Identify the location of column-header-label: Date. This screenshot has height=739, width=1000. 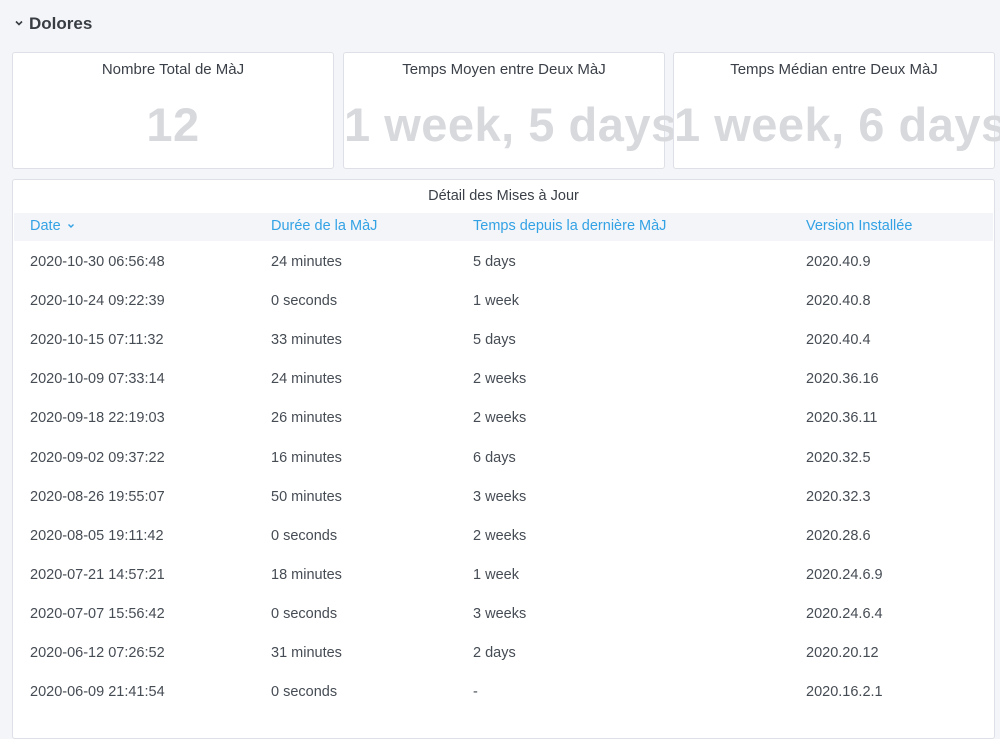
(45, 226).